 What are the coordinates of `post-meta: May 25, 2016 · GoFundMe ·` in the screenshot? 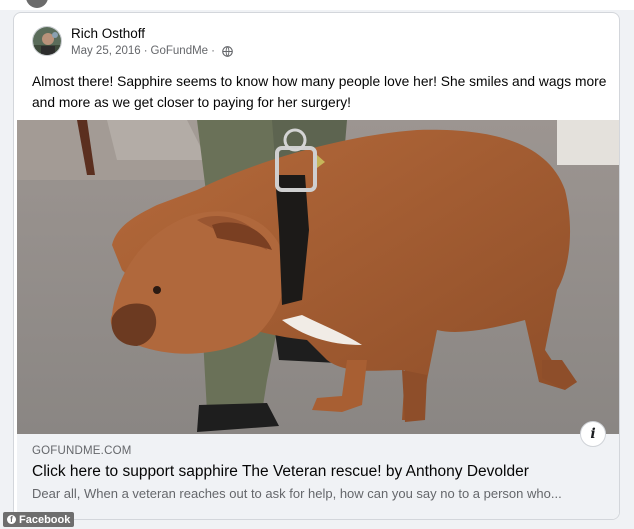 It's located at (152, 51).